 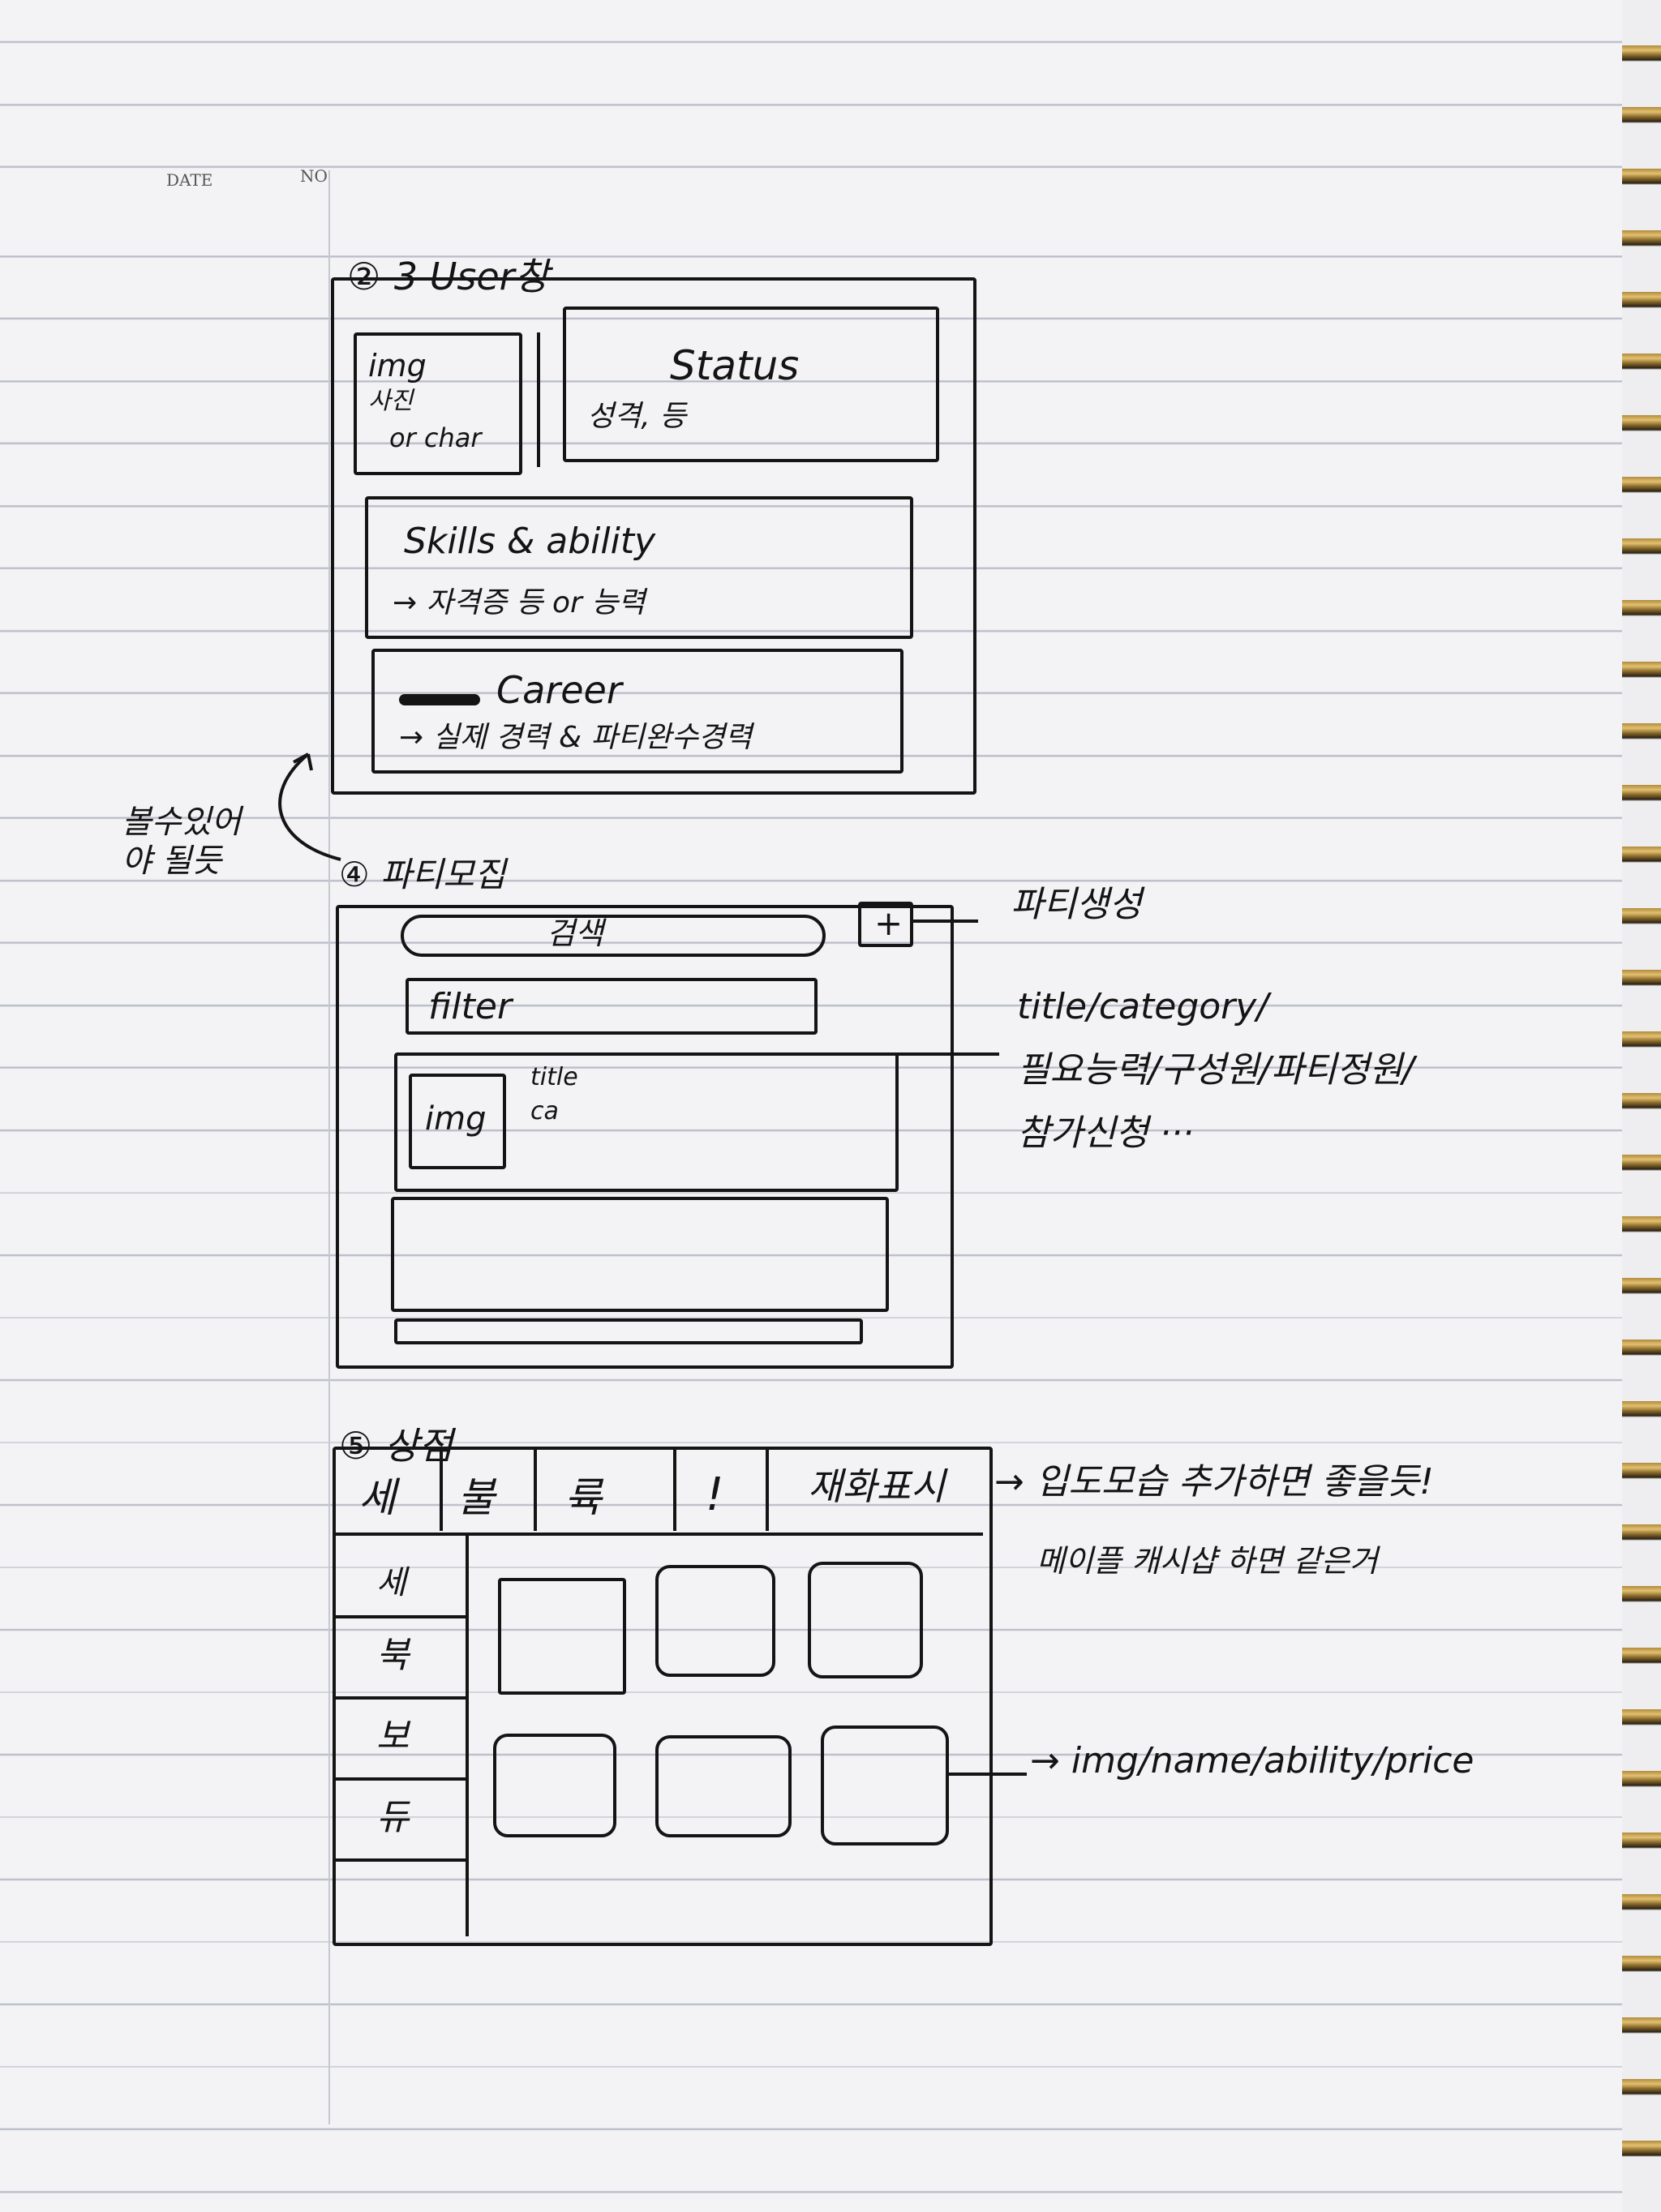 What do you see at coordinates (309, 806) in the screenshot?
I see `curved-arrow` at bounding box center [309, 806].